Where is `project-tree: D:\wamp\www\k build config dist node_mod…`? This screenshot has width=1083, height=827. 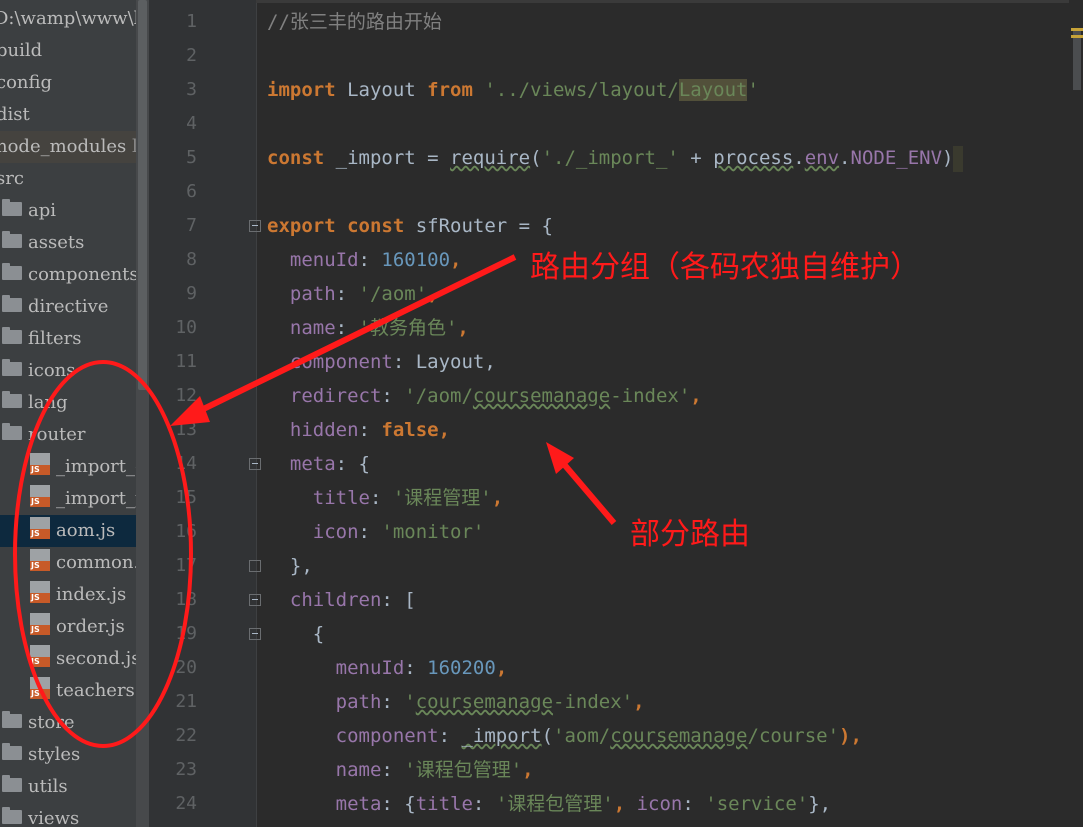
project-tree: D:\wamp\www\k build config dist node_mod… is located at coordinates (74, 413).